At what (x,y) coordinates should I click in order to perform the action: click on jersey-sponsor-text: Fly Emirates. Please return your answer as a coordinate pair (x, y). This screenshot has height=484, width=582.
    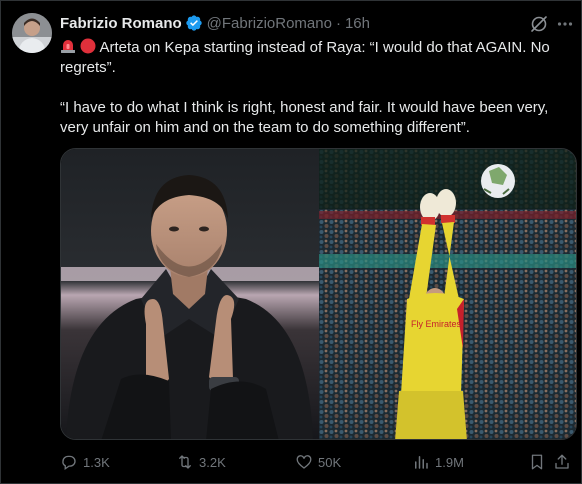
    Looking at the image, I should click on (436, 324).